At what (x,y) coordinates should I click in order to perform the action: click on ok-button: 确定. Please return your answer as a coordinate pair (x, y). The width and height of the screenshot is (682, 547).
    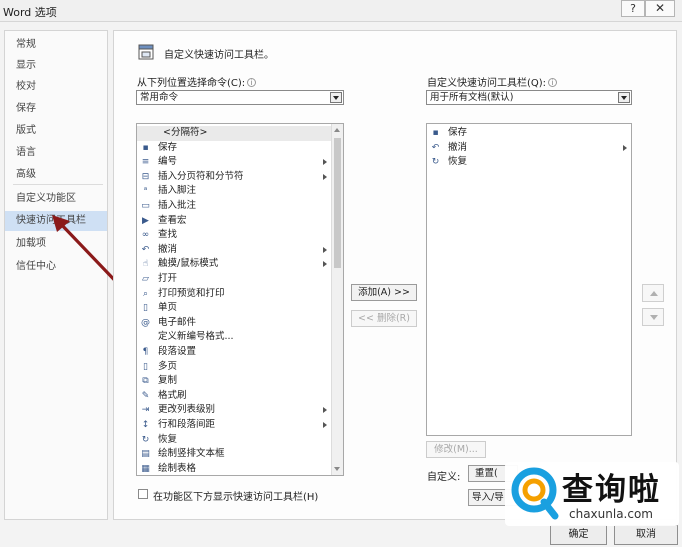
    Looking at the image, I should click on (578, 535).